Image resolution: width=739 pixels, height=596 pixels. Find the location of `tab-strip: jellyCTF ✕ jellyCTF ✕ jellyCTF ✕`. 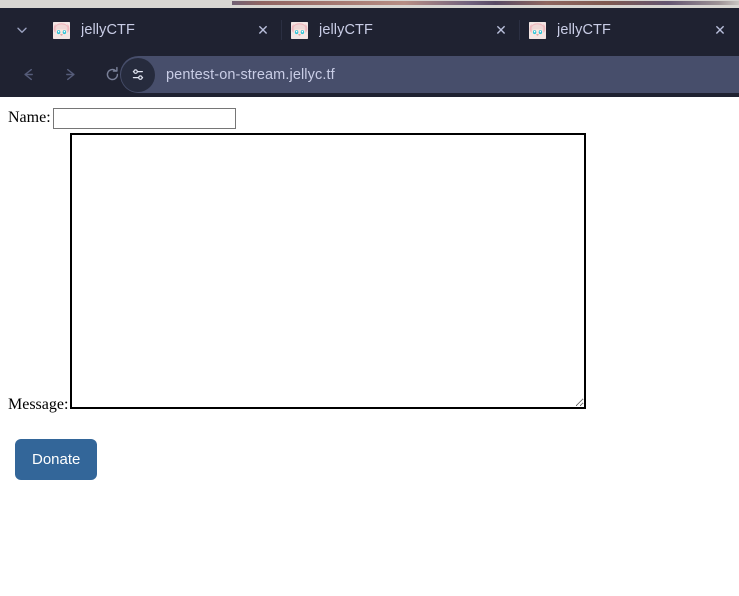

tab-strip: jellyCTF ✕ jellyCTF ✕ jellyCTF ✕ is located at coordinates (369, 30).